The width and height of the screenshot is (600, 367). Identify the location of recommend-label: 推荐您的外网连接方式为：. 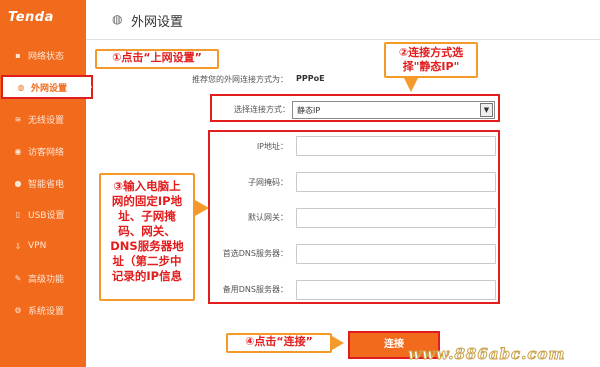
(240, 79).